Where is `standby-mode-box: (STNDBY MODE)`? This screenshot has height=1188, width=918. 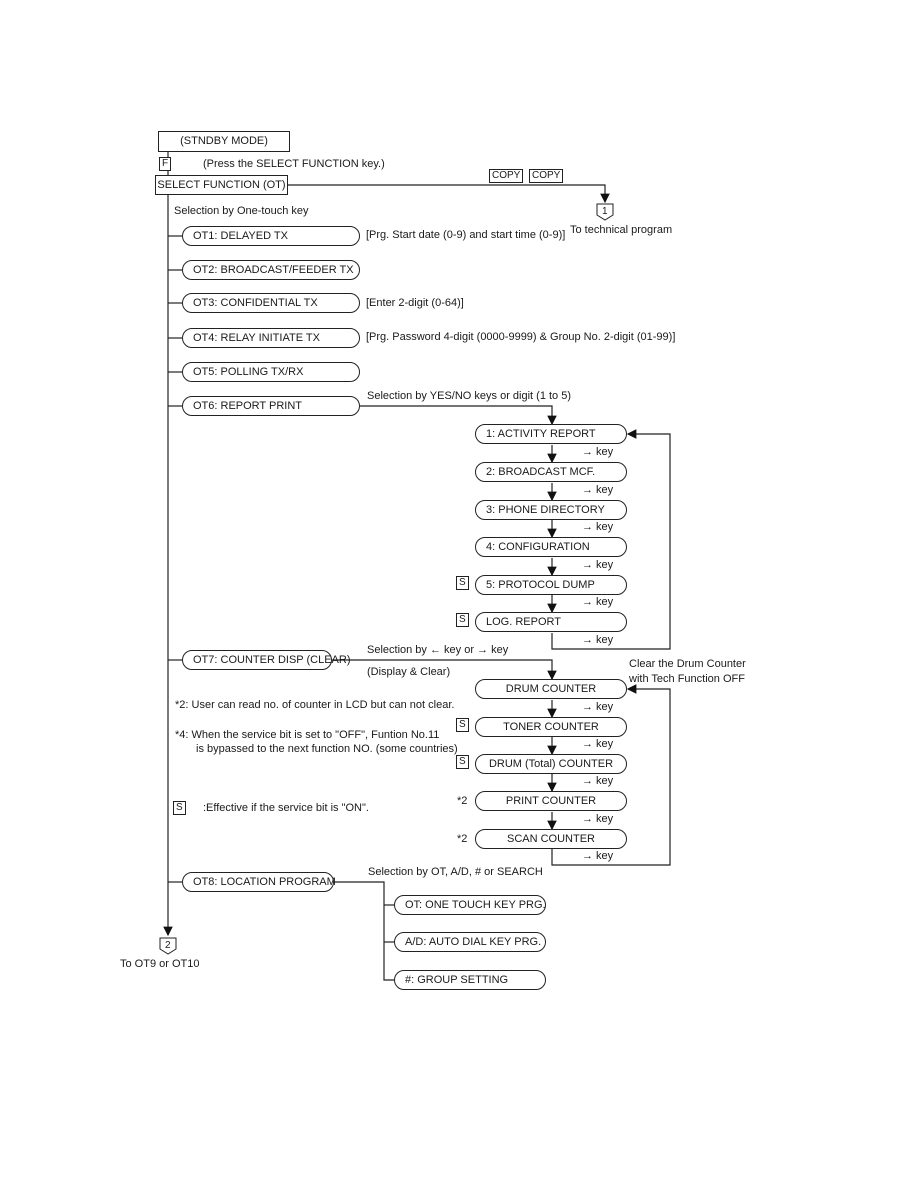 standby-mode-box: (STNDBY MODE) is located at coordinates (224, 141).